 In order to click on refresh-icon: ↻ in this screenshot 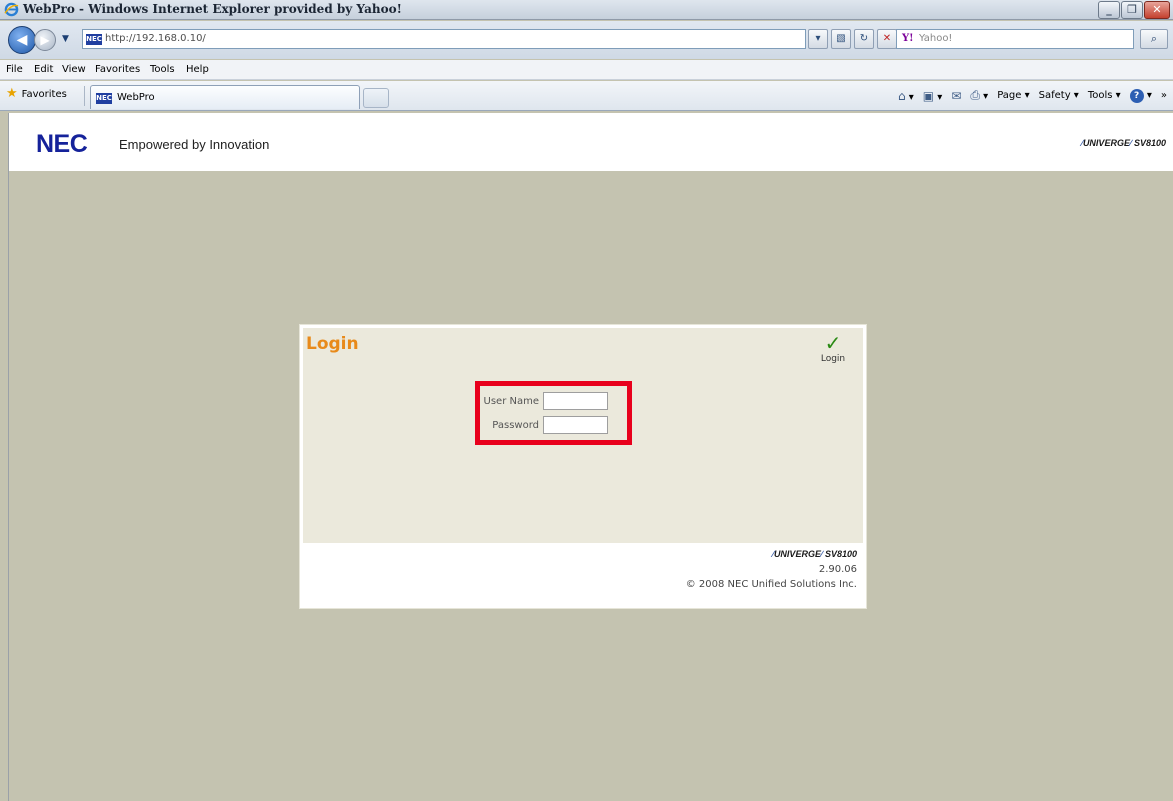, I will do `click(864, 38)`.